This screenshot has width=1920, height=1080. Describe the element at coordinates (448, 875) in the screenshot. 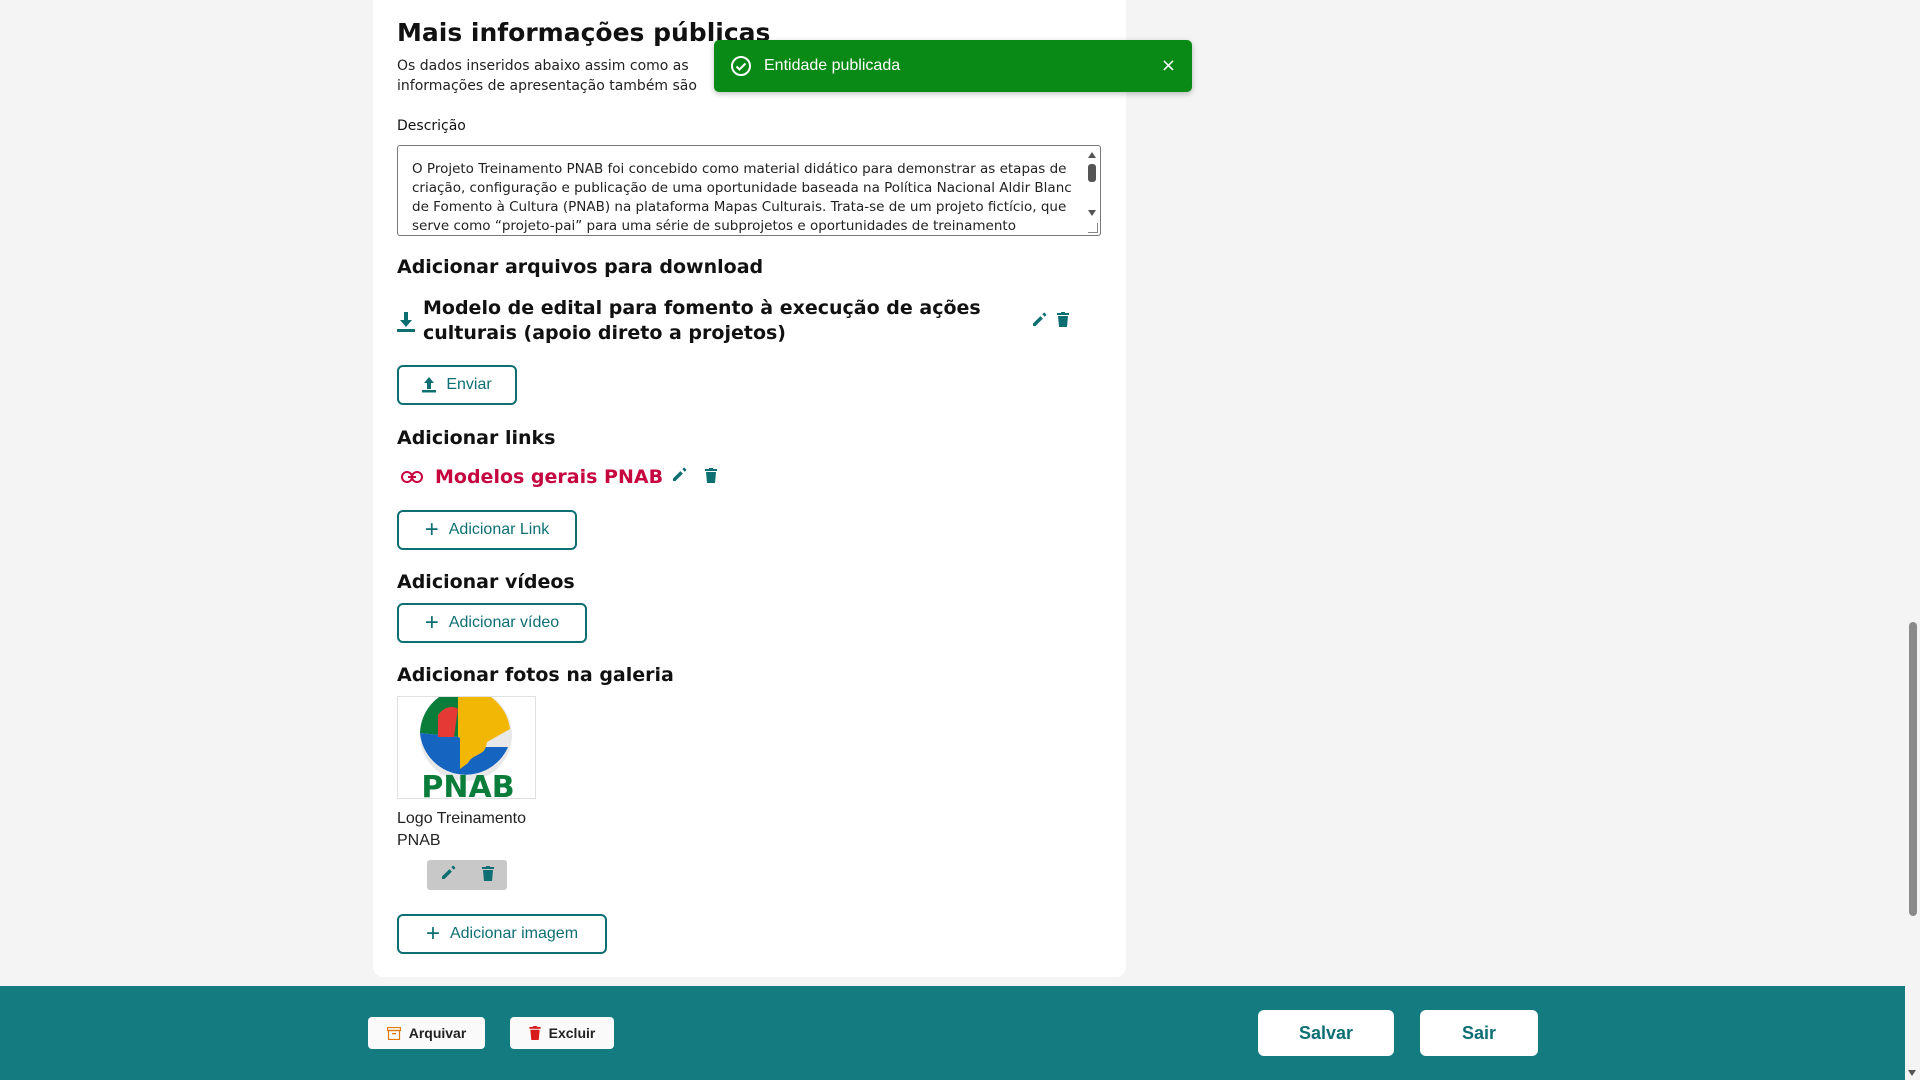

I see `edit-image-icon` at that location.